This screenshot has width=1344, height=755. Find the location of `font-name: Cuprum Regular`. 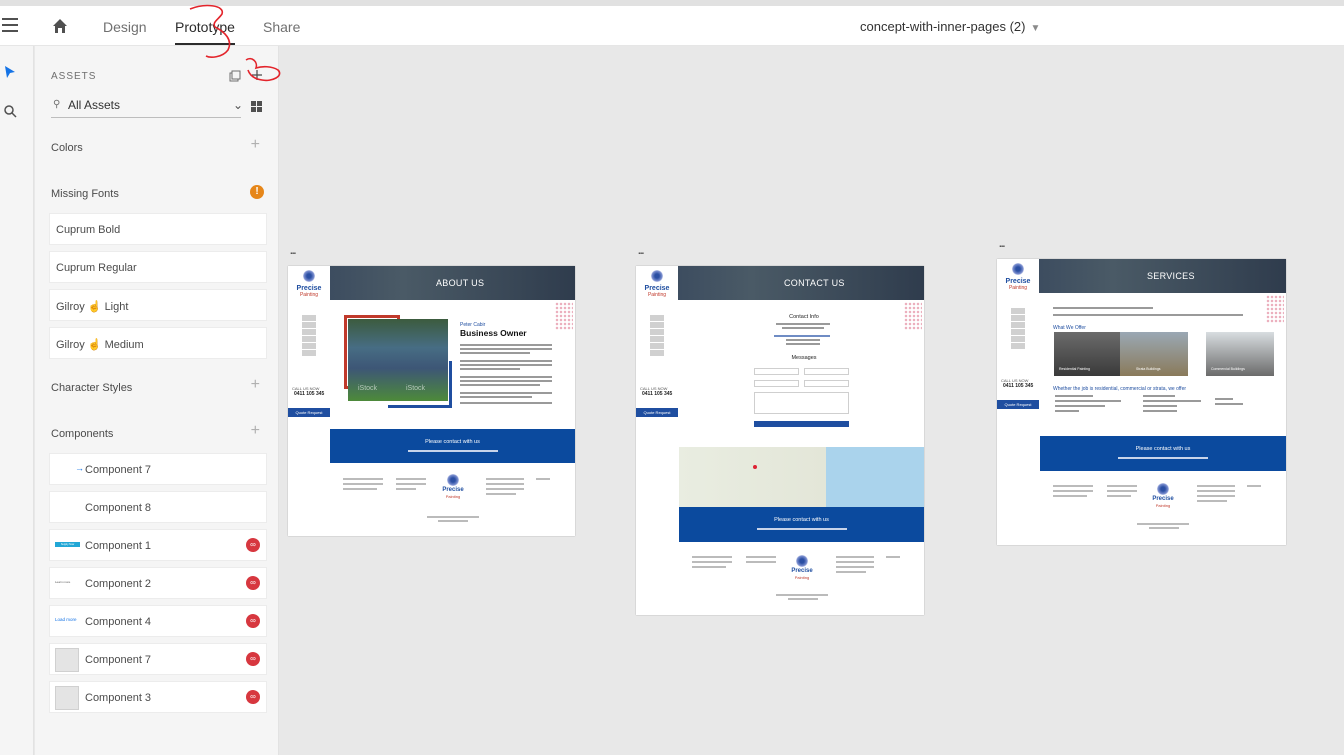

font-name: Cuprum Regular is located at coordinates (96, 268).